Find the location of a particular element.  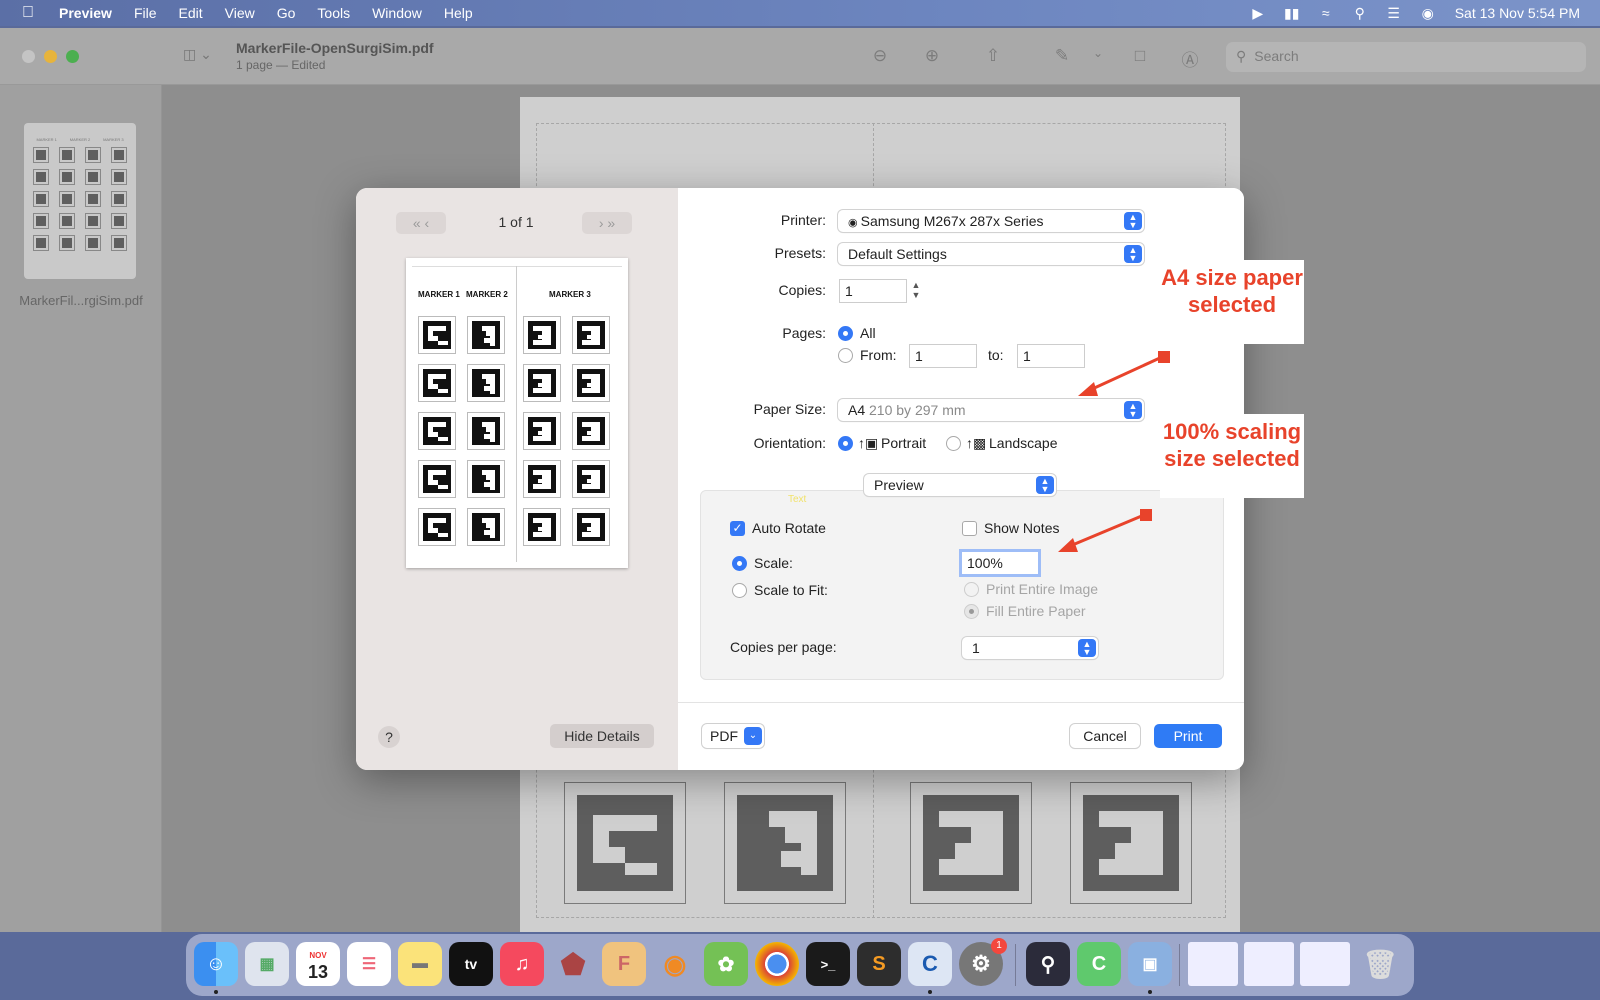

search-field: ⚲ Search is located at coordinates (1406, 57).